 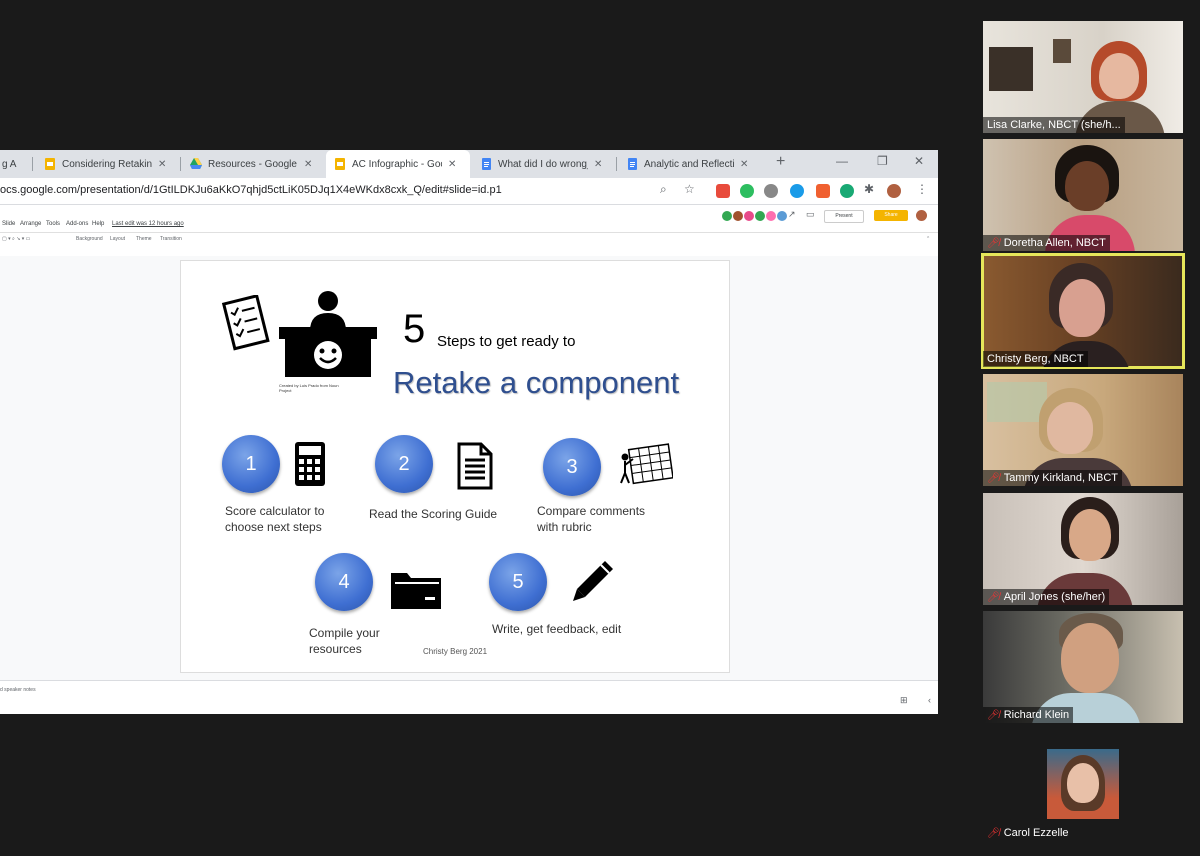 I want to click on tab-what-did-i-do-wrong: What did I do wrong_ - ✕, so click(x=542, y=164).